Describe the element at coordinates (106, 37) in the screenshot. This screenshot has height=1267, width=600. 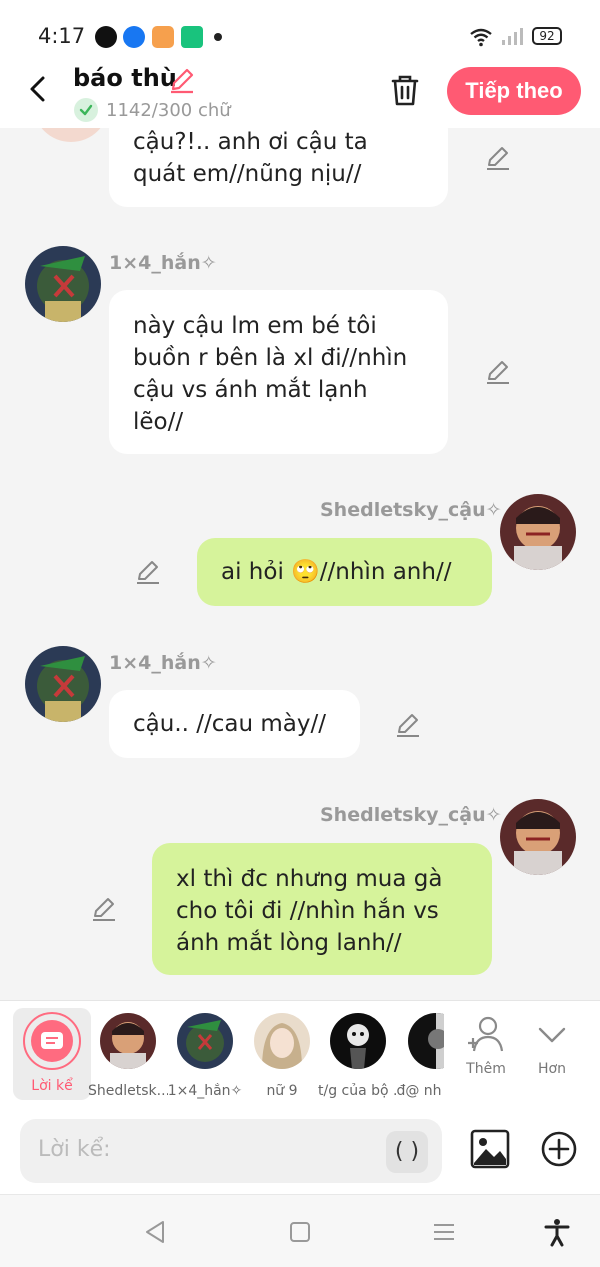
I see `messenger-icon` at that location.